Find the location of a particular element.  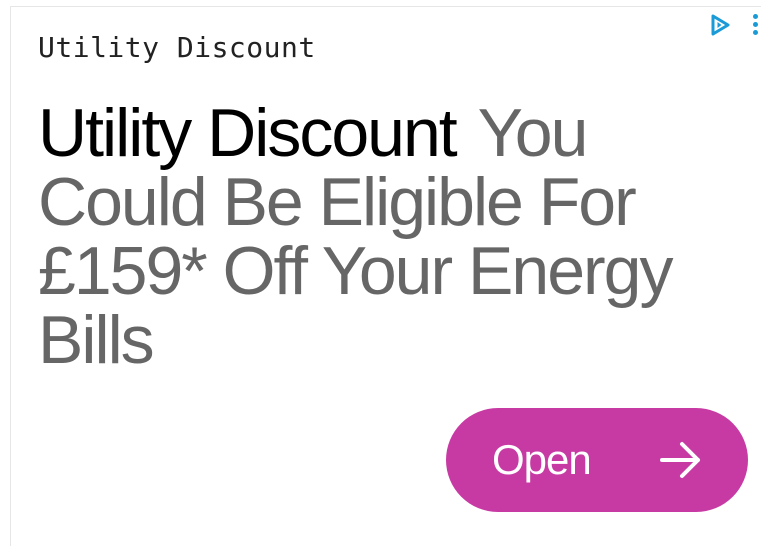

ad-label: Utility Discount is located at coordinates (177, 47).